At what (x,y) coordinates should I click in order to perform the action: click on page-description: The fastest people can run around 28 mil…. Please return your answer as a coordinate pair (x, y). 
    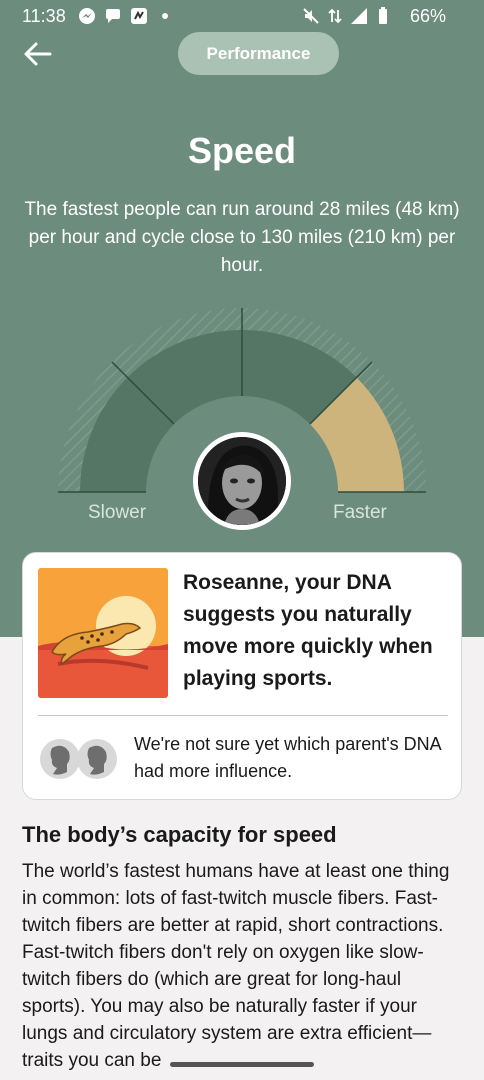
    Looking at the image, I should click on (242, 237).